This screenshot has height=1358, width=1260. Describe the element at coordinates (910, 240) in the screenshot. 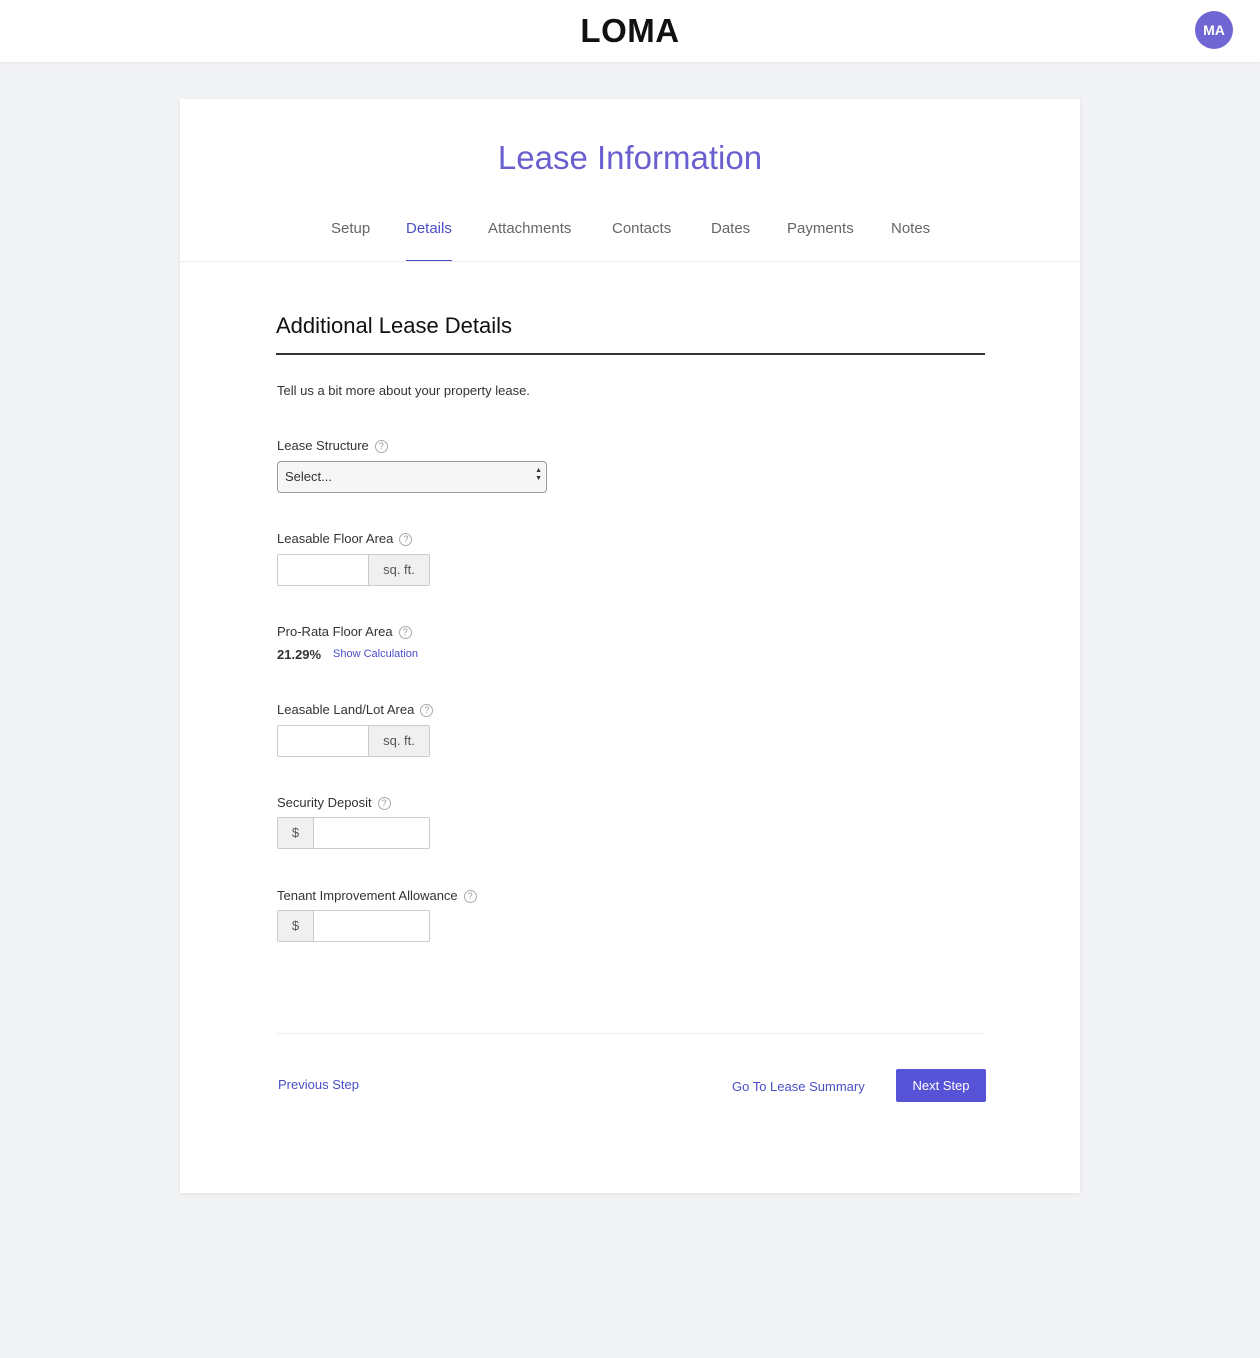

I see `tab-notes: Notes` at that location.